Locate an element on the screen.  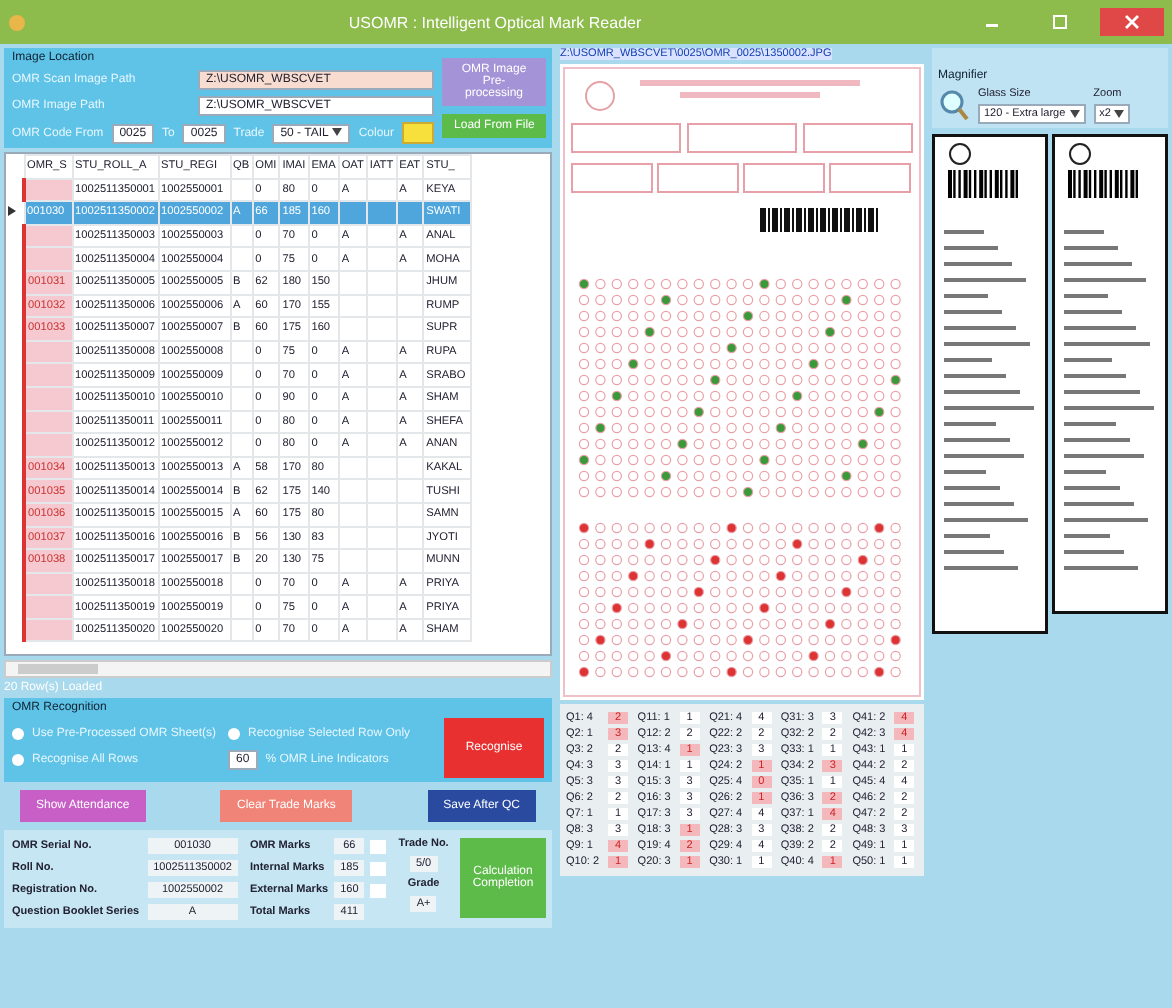
colour-swatch is located at coordinates (418, 133).